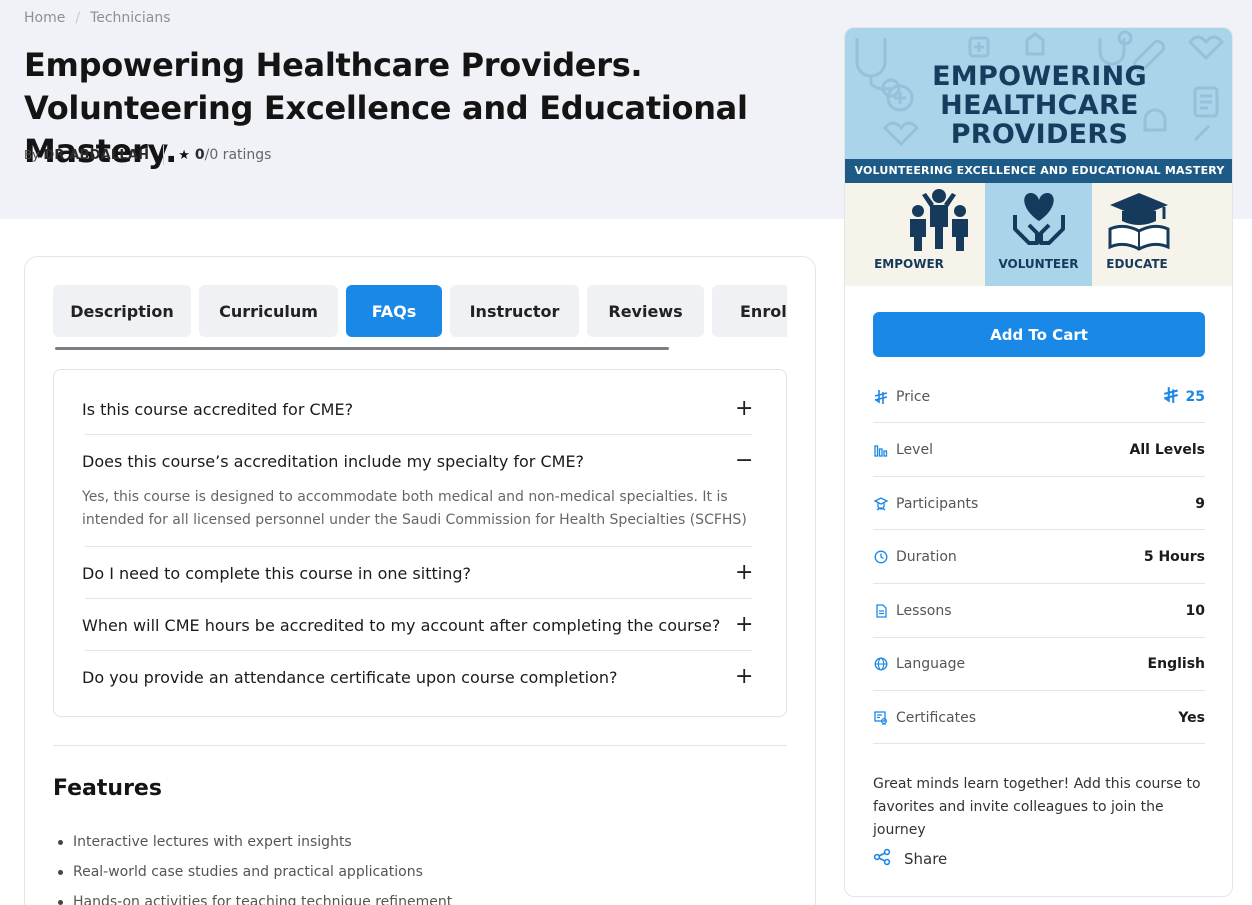 The width and height of the screenshot is (1252, 905). I want to click on meta-label: Price, so click(913, 396).